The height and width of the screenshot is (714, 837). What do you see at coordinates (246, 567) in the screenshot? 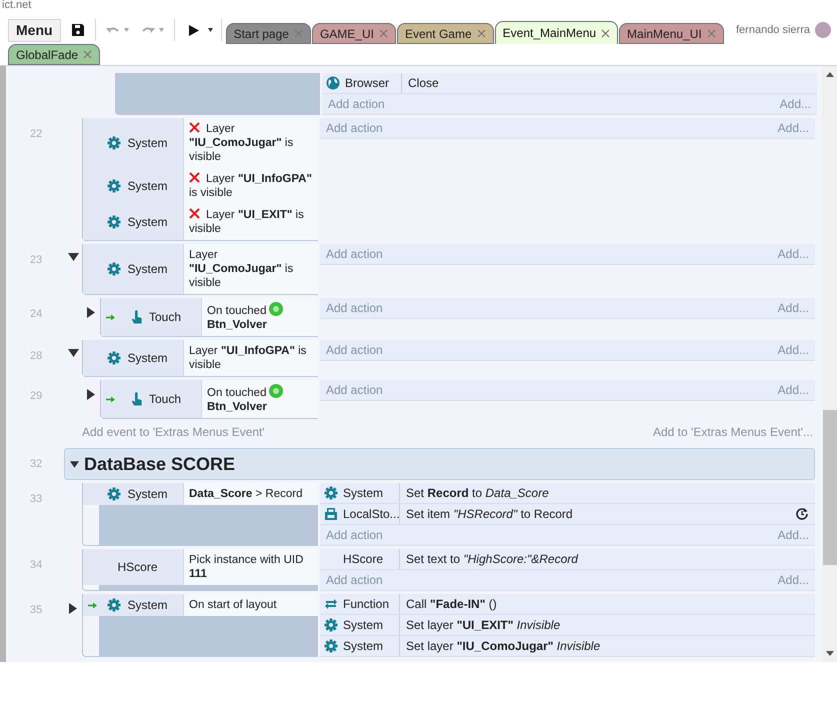
I see `condition-text: Pick instance with UID 111` at bounding box center [246, 567].